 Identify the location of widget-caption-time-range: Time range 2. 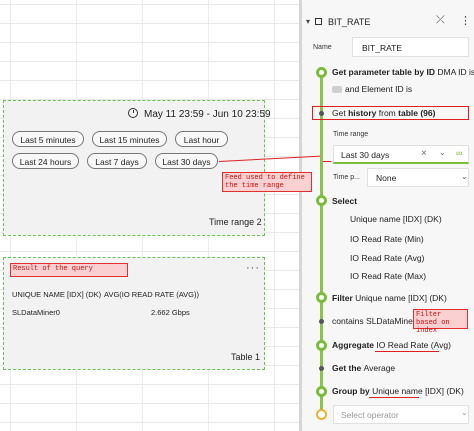
(235, 222).